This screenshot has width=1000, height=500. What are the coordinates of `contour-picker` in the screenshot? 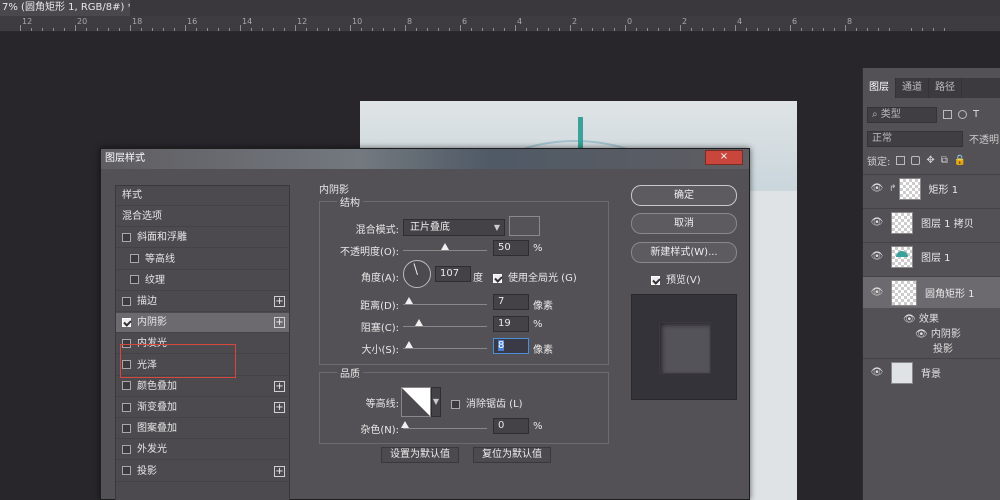 It's located at (416, 402).